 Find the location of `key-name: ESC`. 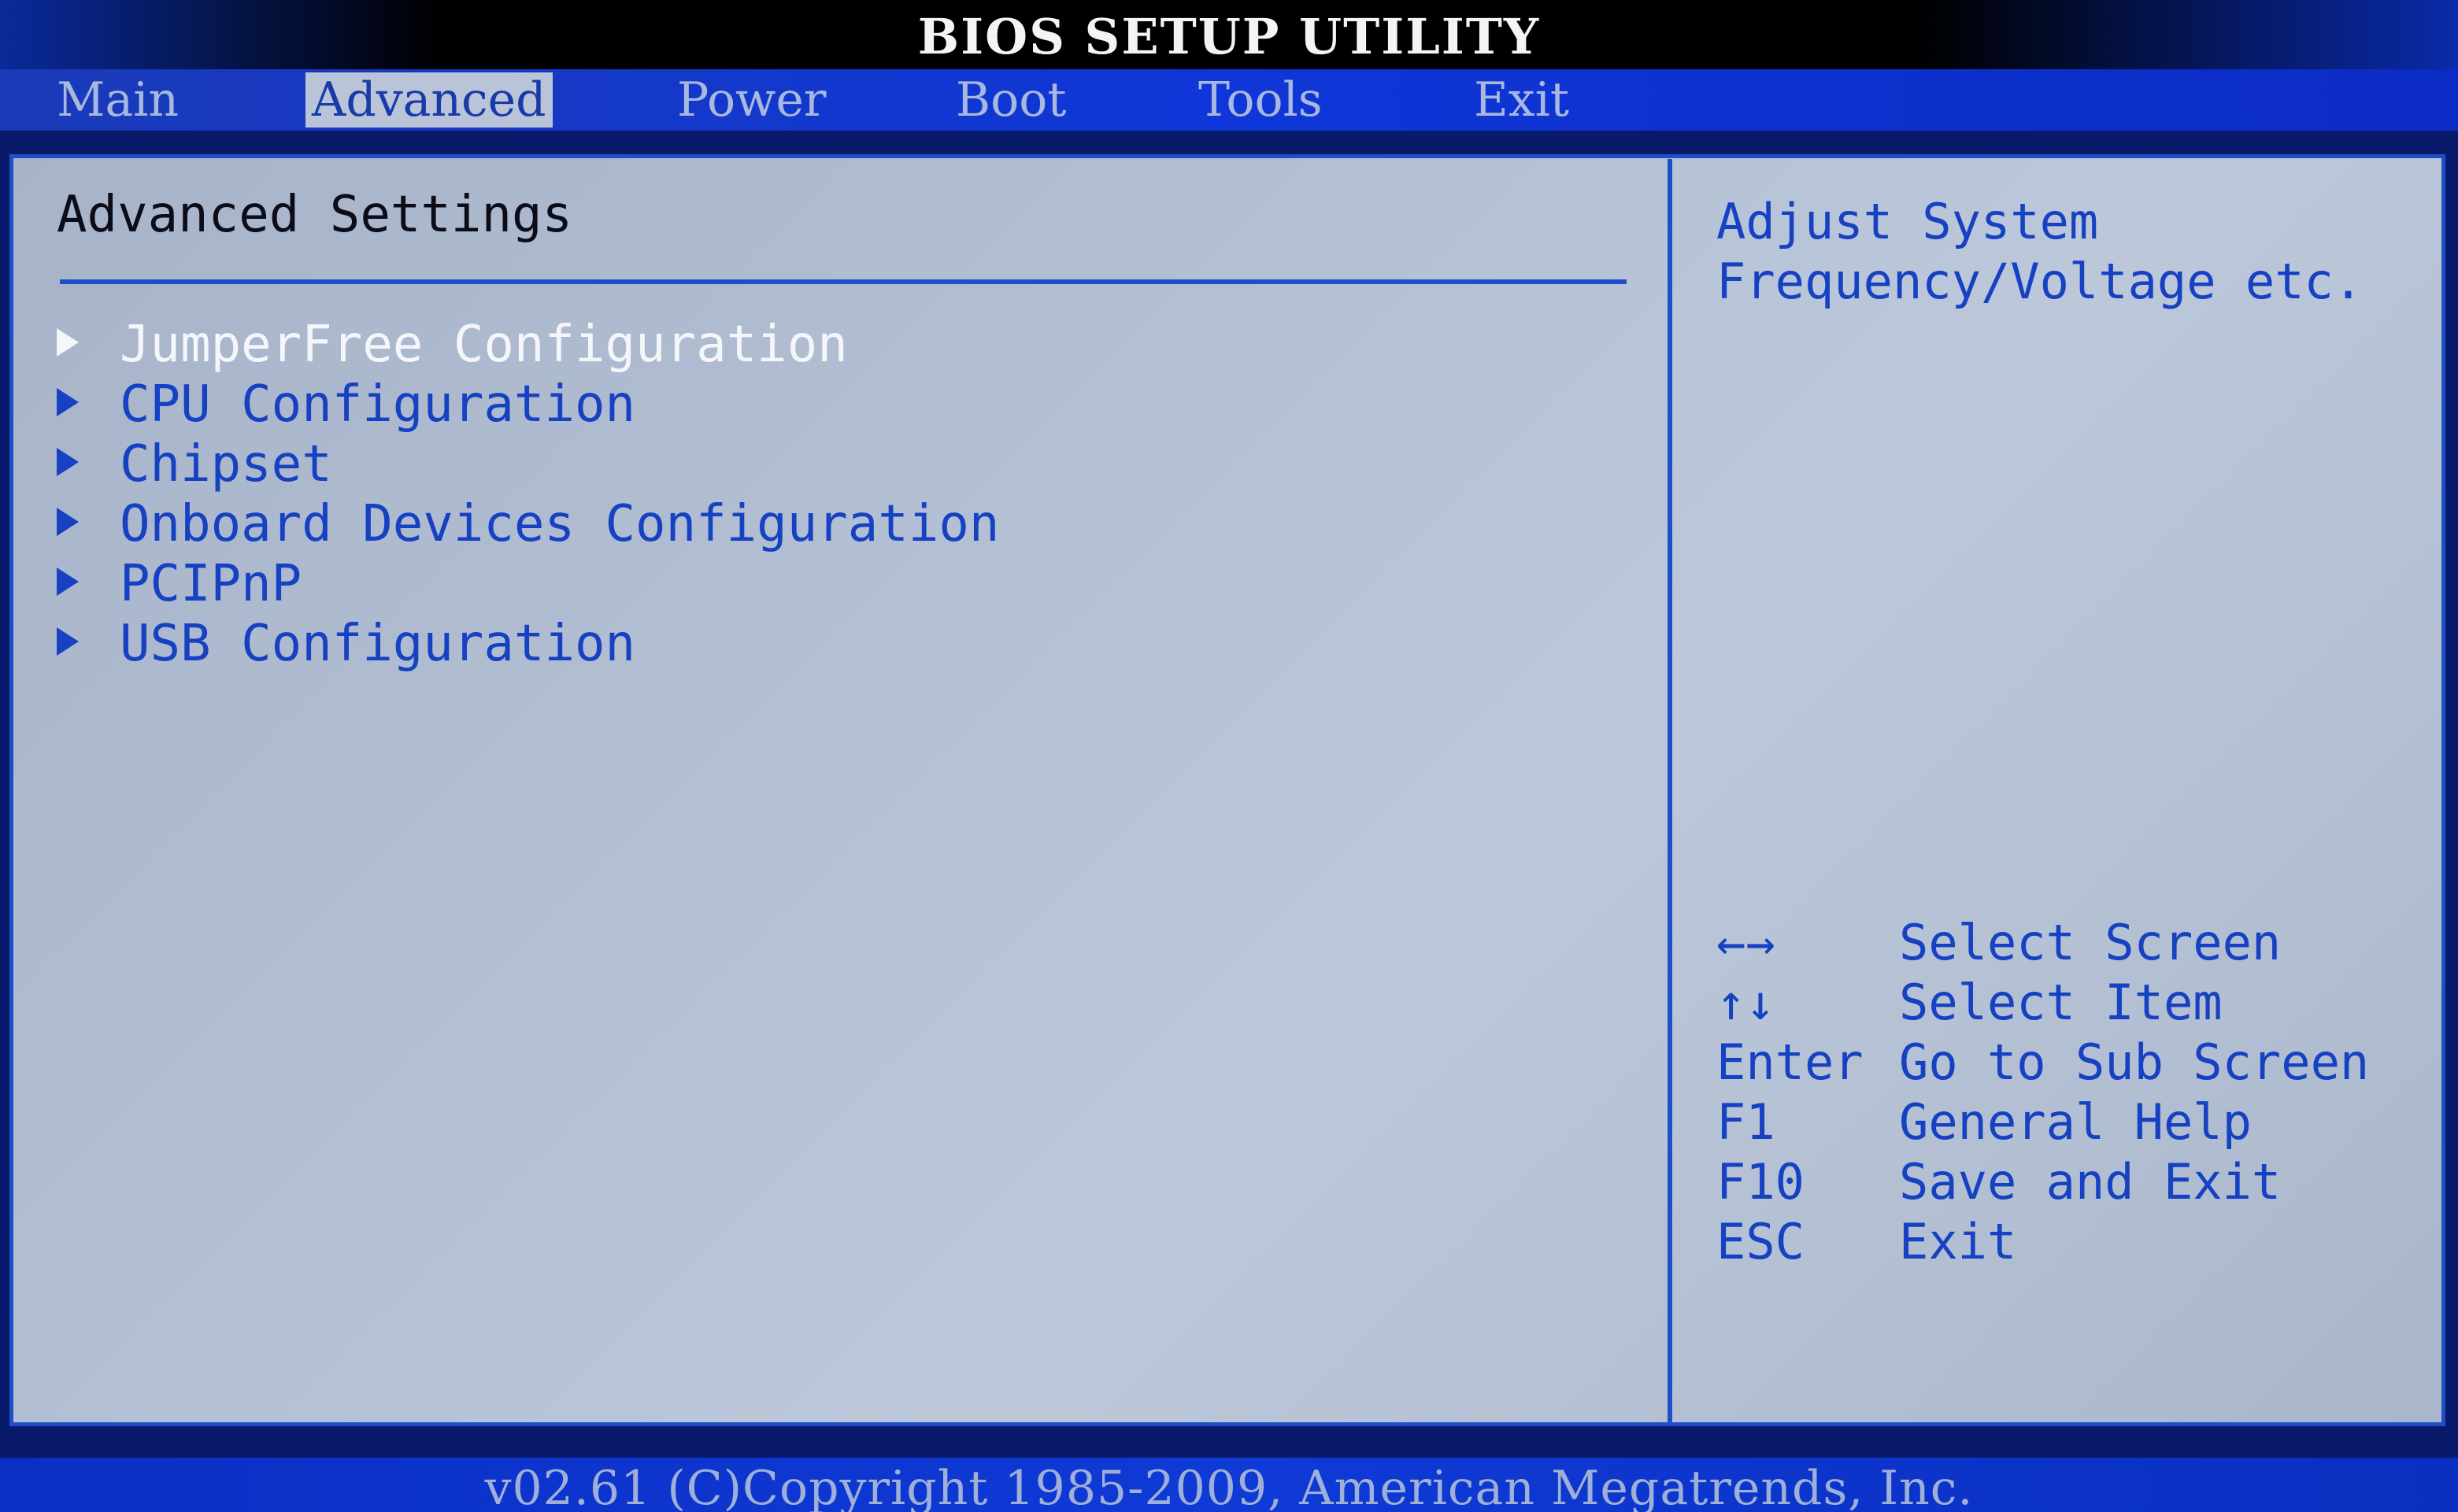

key-name: ESC is located at coordinates (1761, 1241).